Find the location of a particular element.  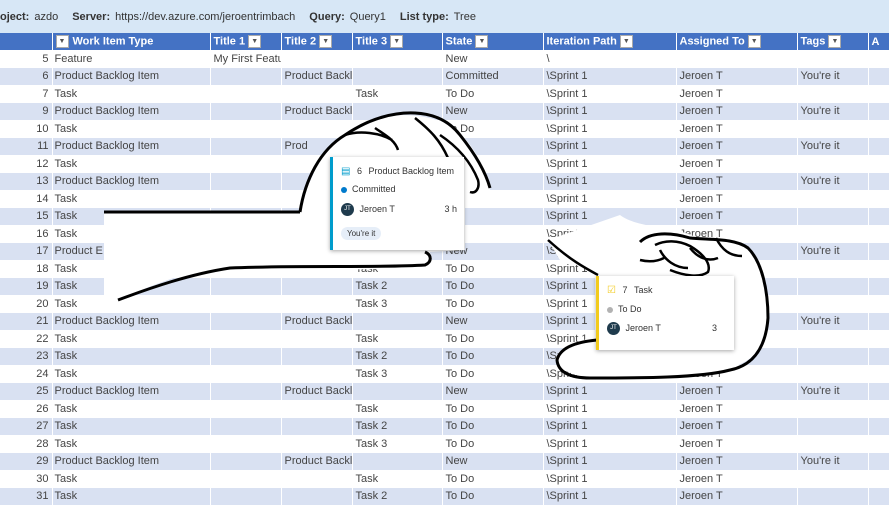

card-effort: 3 is located at coordinates (714, 328).